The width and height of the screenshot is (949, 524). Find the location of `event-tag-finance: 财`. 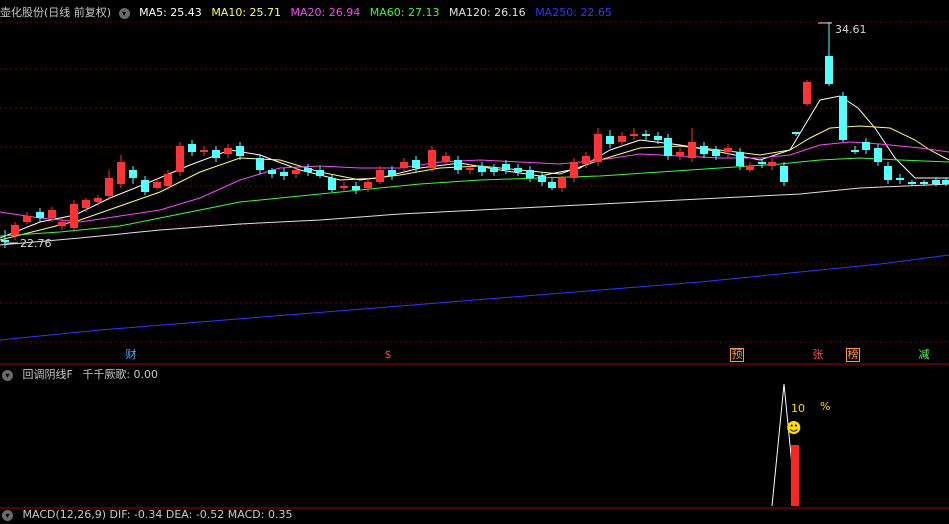

event-tag-finance: 财 is located at coordinates (131, 355).